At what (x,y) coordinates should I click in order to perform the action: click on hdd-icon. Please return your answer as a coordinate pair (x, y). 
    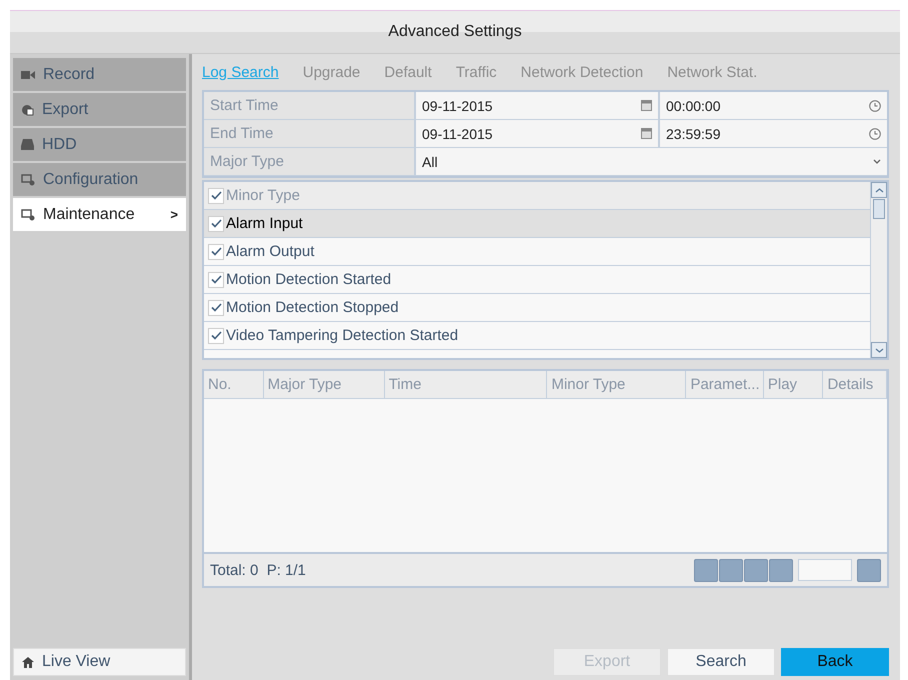
    Looking at the image, I should click on (27, 144).